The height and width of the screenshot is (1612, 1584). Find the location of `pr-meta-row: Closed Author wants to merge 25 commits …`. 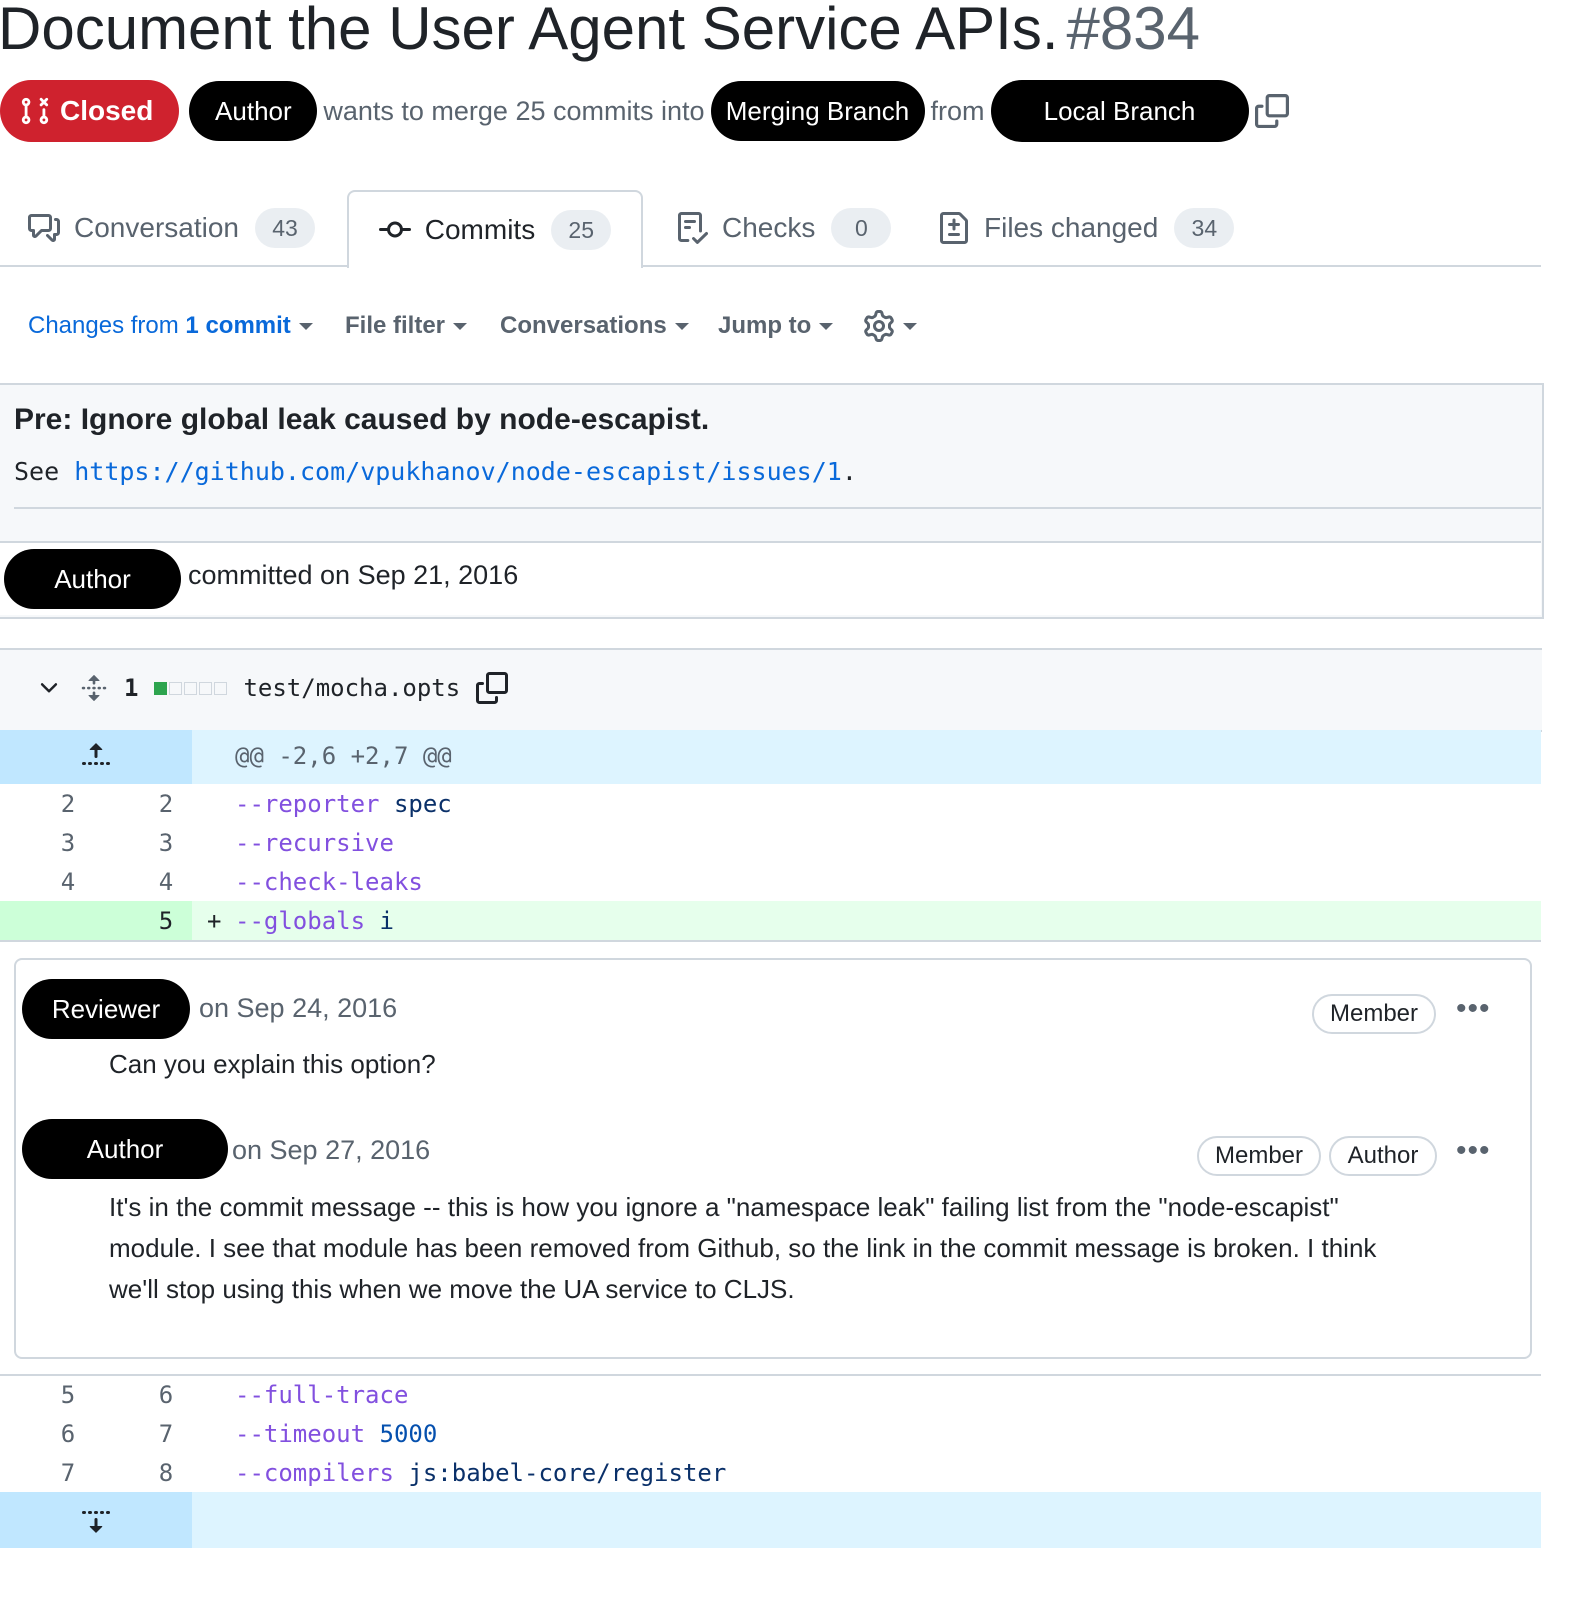

pr-meta-row: Closed Author wants to merge 25 commits … is located at coordinates (644, 111).